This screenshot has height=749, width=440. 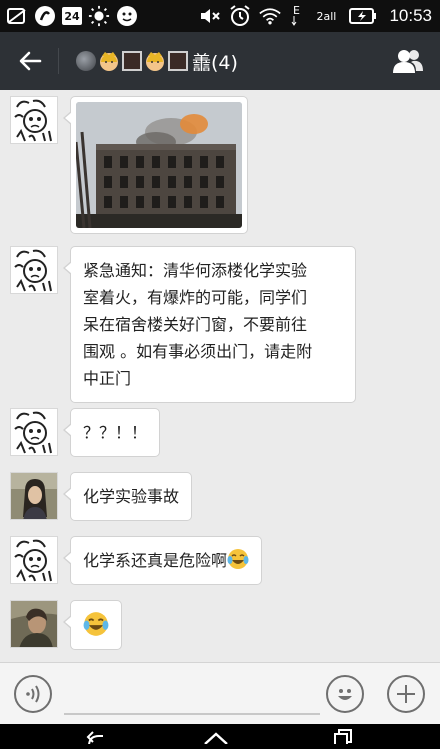 What do you see at coordinates (192, 696) in the screenshot?
I see `message-input` at bounding box center [192, 696].